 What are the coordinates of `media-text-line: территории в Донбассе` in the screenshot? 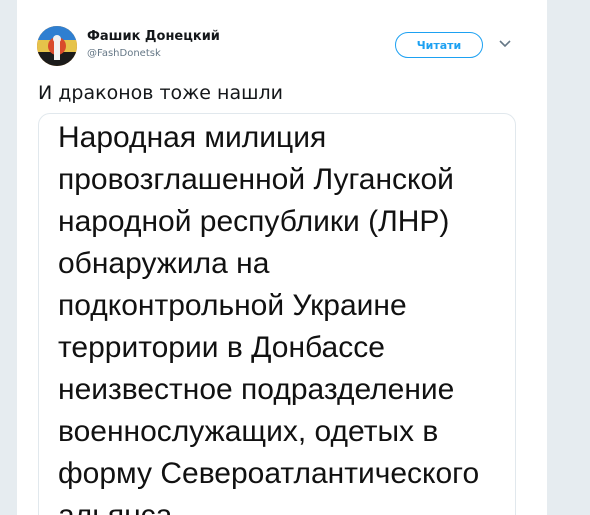 It's located at (221, 347).